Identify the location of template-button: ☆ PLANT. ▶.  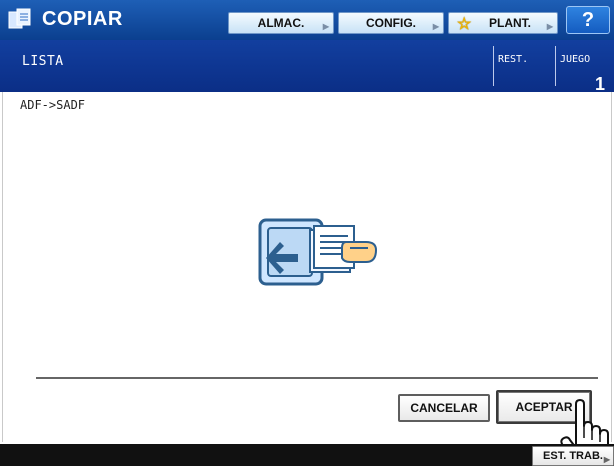
(503, 23).